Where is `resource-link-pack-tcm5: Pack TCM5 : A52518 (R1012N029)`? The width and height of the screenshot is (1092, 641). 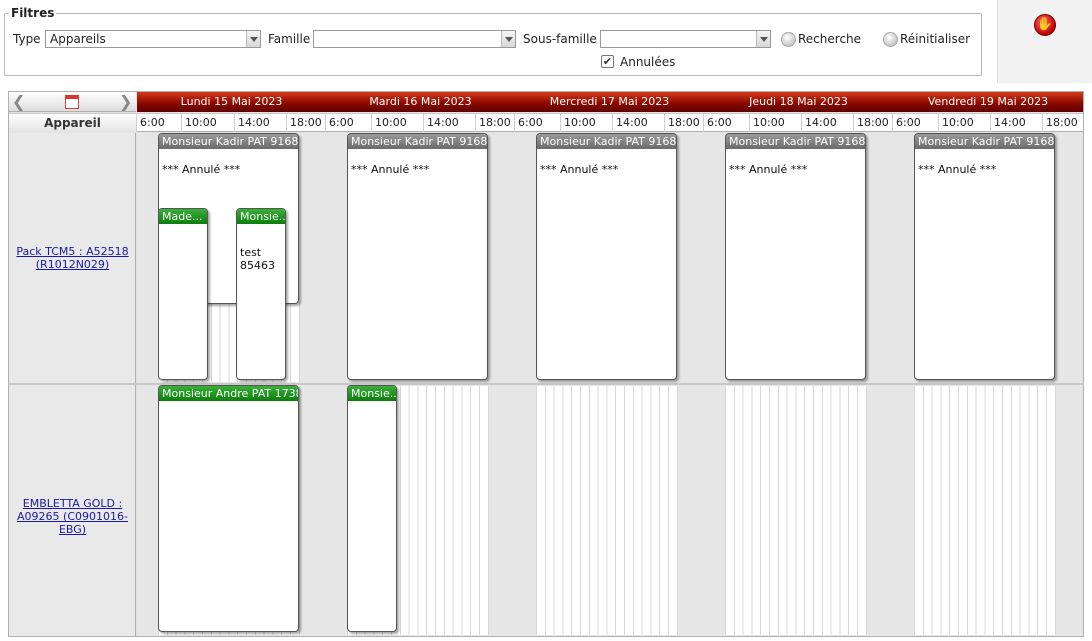 resource-link-pack-tcm5: Pack TCM5 : A52518 (R1012N029) is located at coordinates (72, 258).